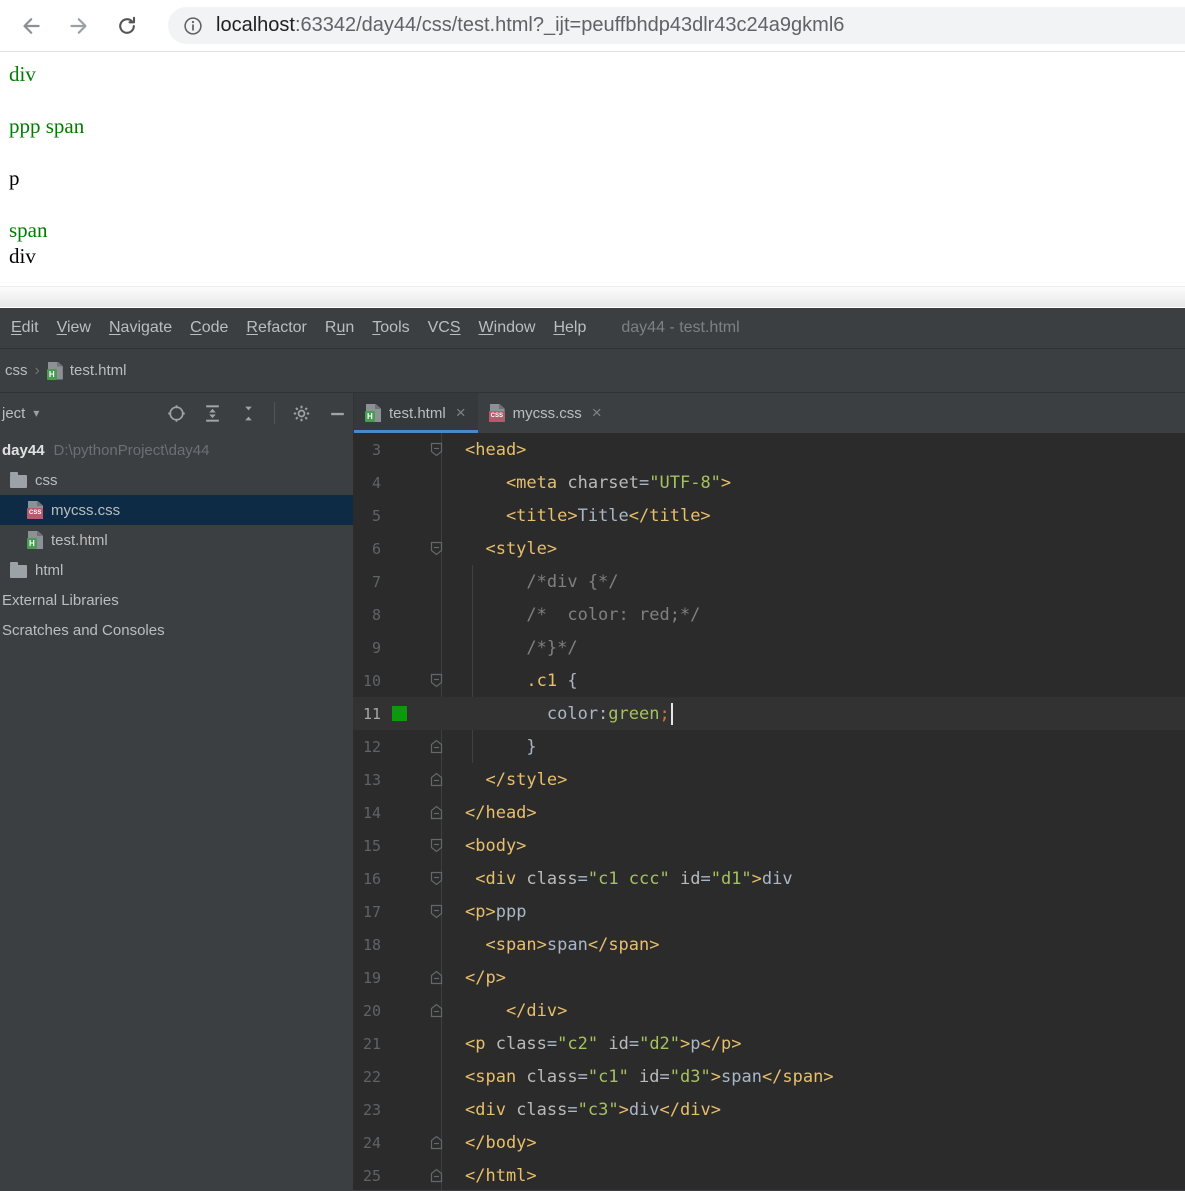  What do you see at coordinates (501, 812) in the screenshot?
I see `code-text: </head>` at bounding box center [501, 812].